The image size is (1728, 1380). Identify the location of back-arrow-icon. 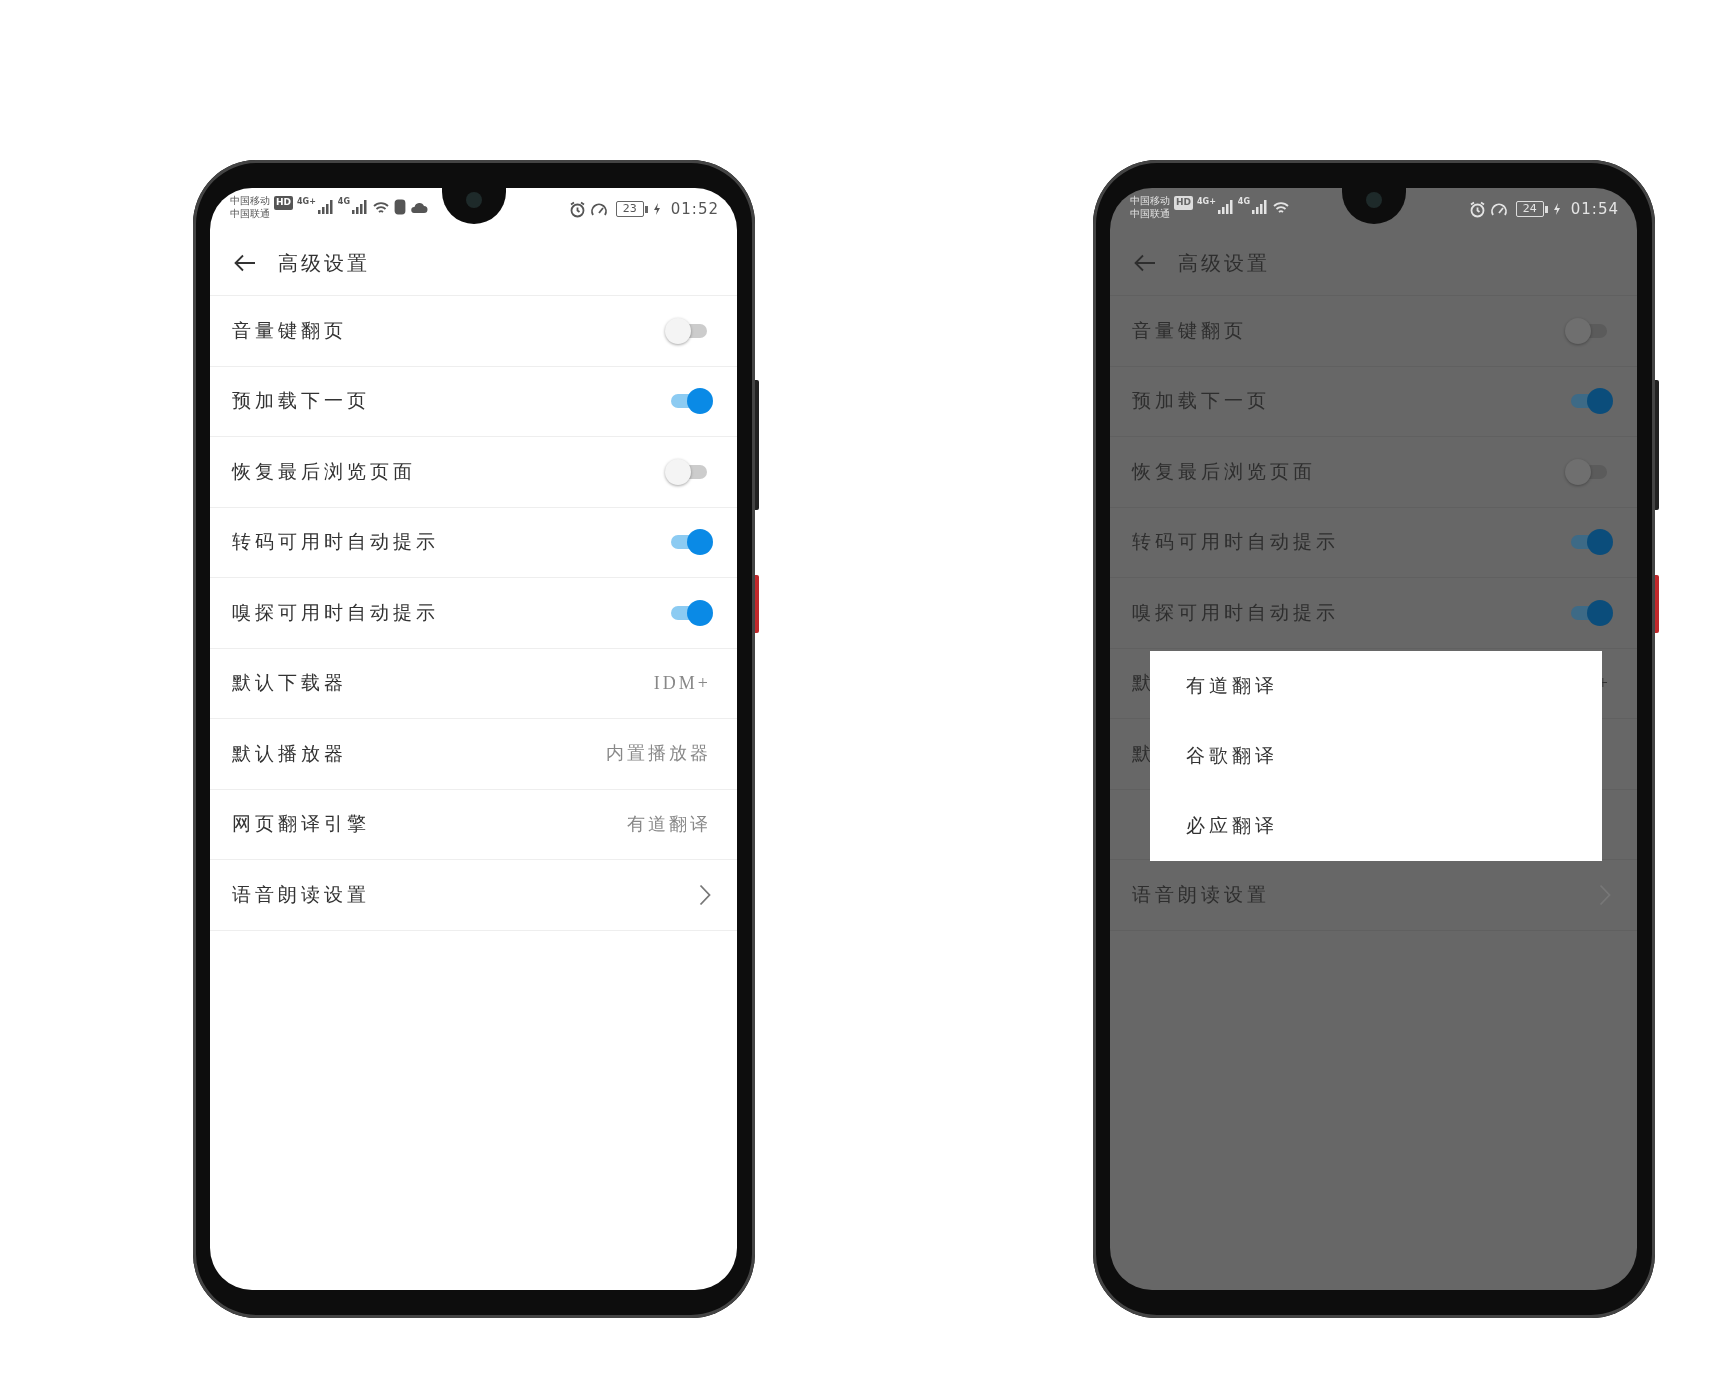
(245, 262).